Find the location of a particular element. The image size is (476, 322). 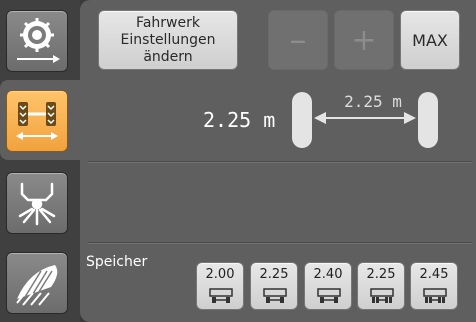

divider-top is located at coordinates (280, 162).